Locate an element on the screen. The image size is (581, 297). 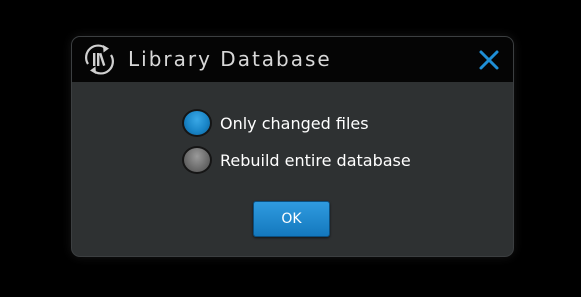
radio-button-selected is located at coordinates (197, 123).